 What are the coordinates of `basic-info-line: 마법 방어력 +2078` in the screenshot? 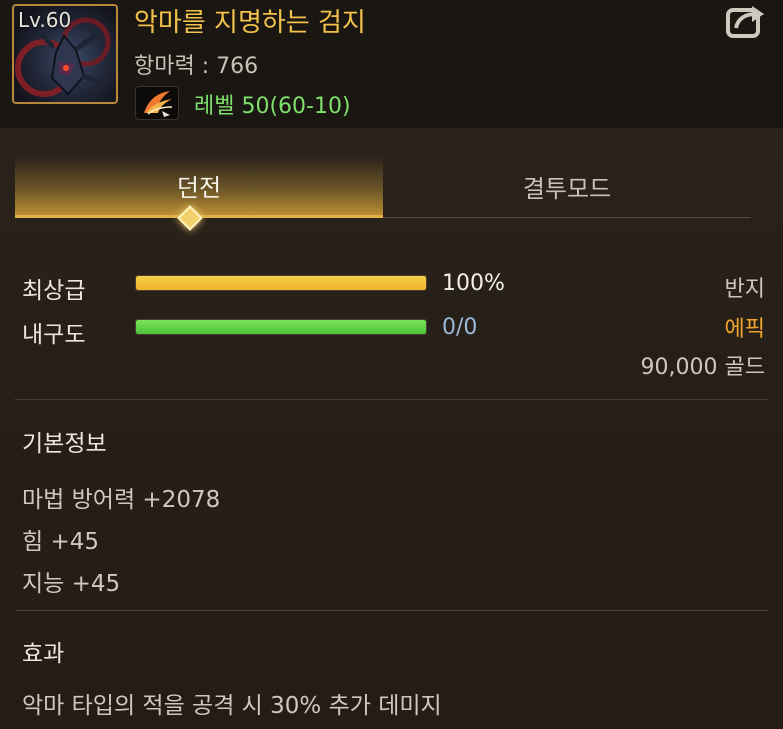 It's located at (121, 500).